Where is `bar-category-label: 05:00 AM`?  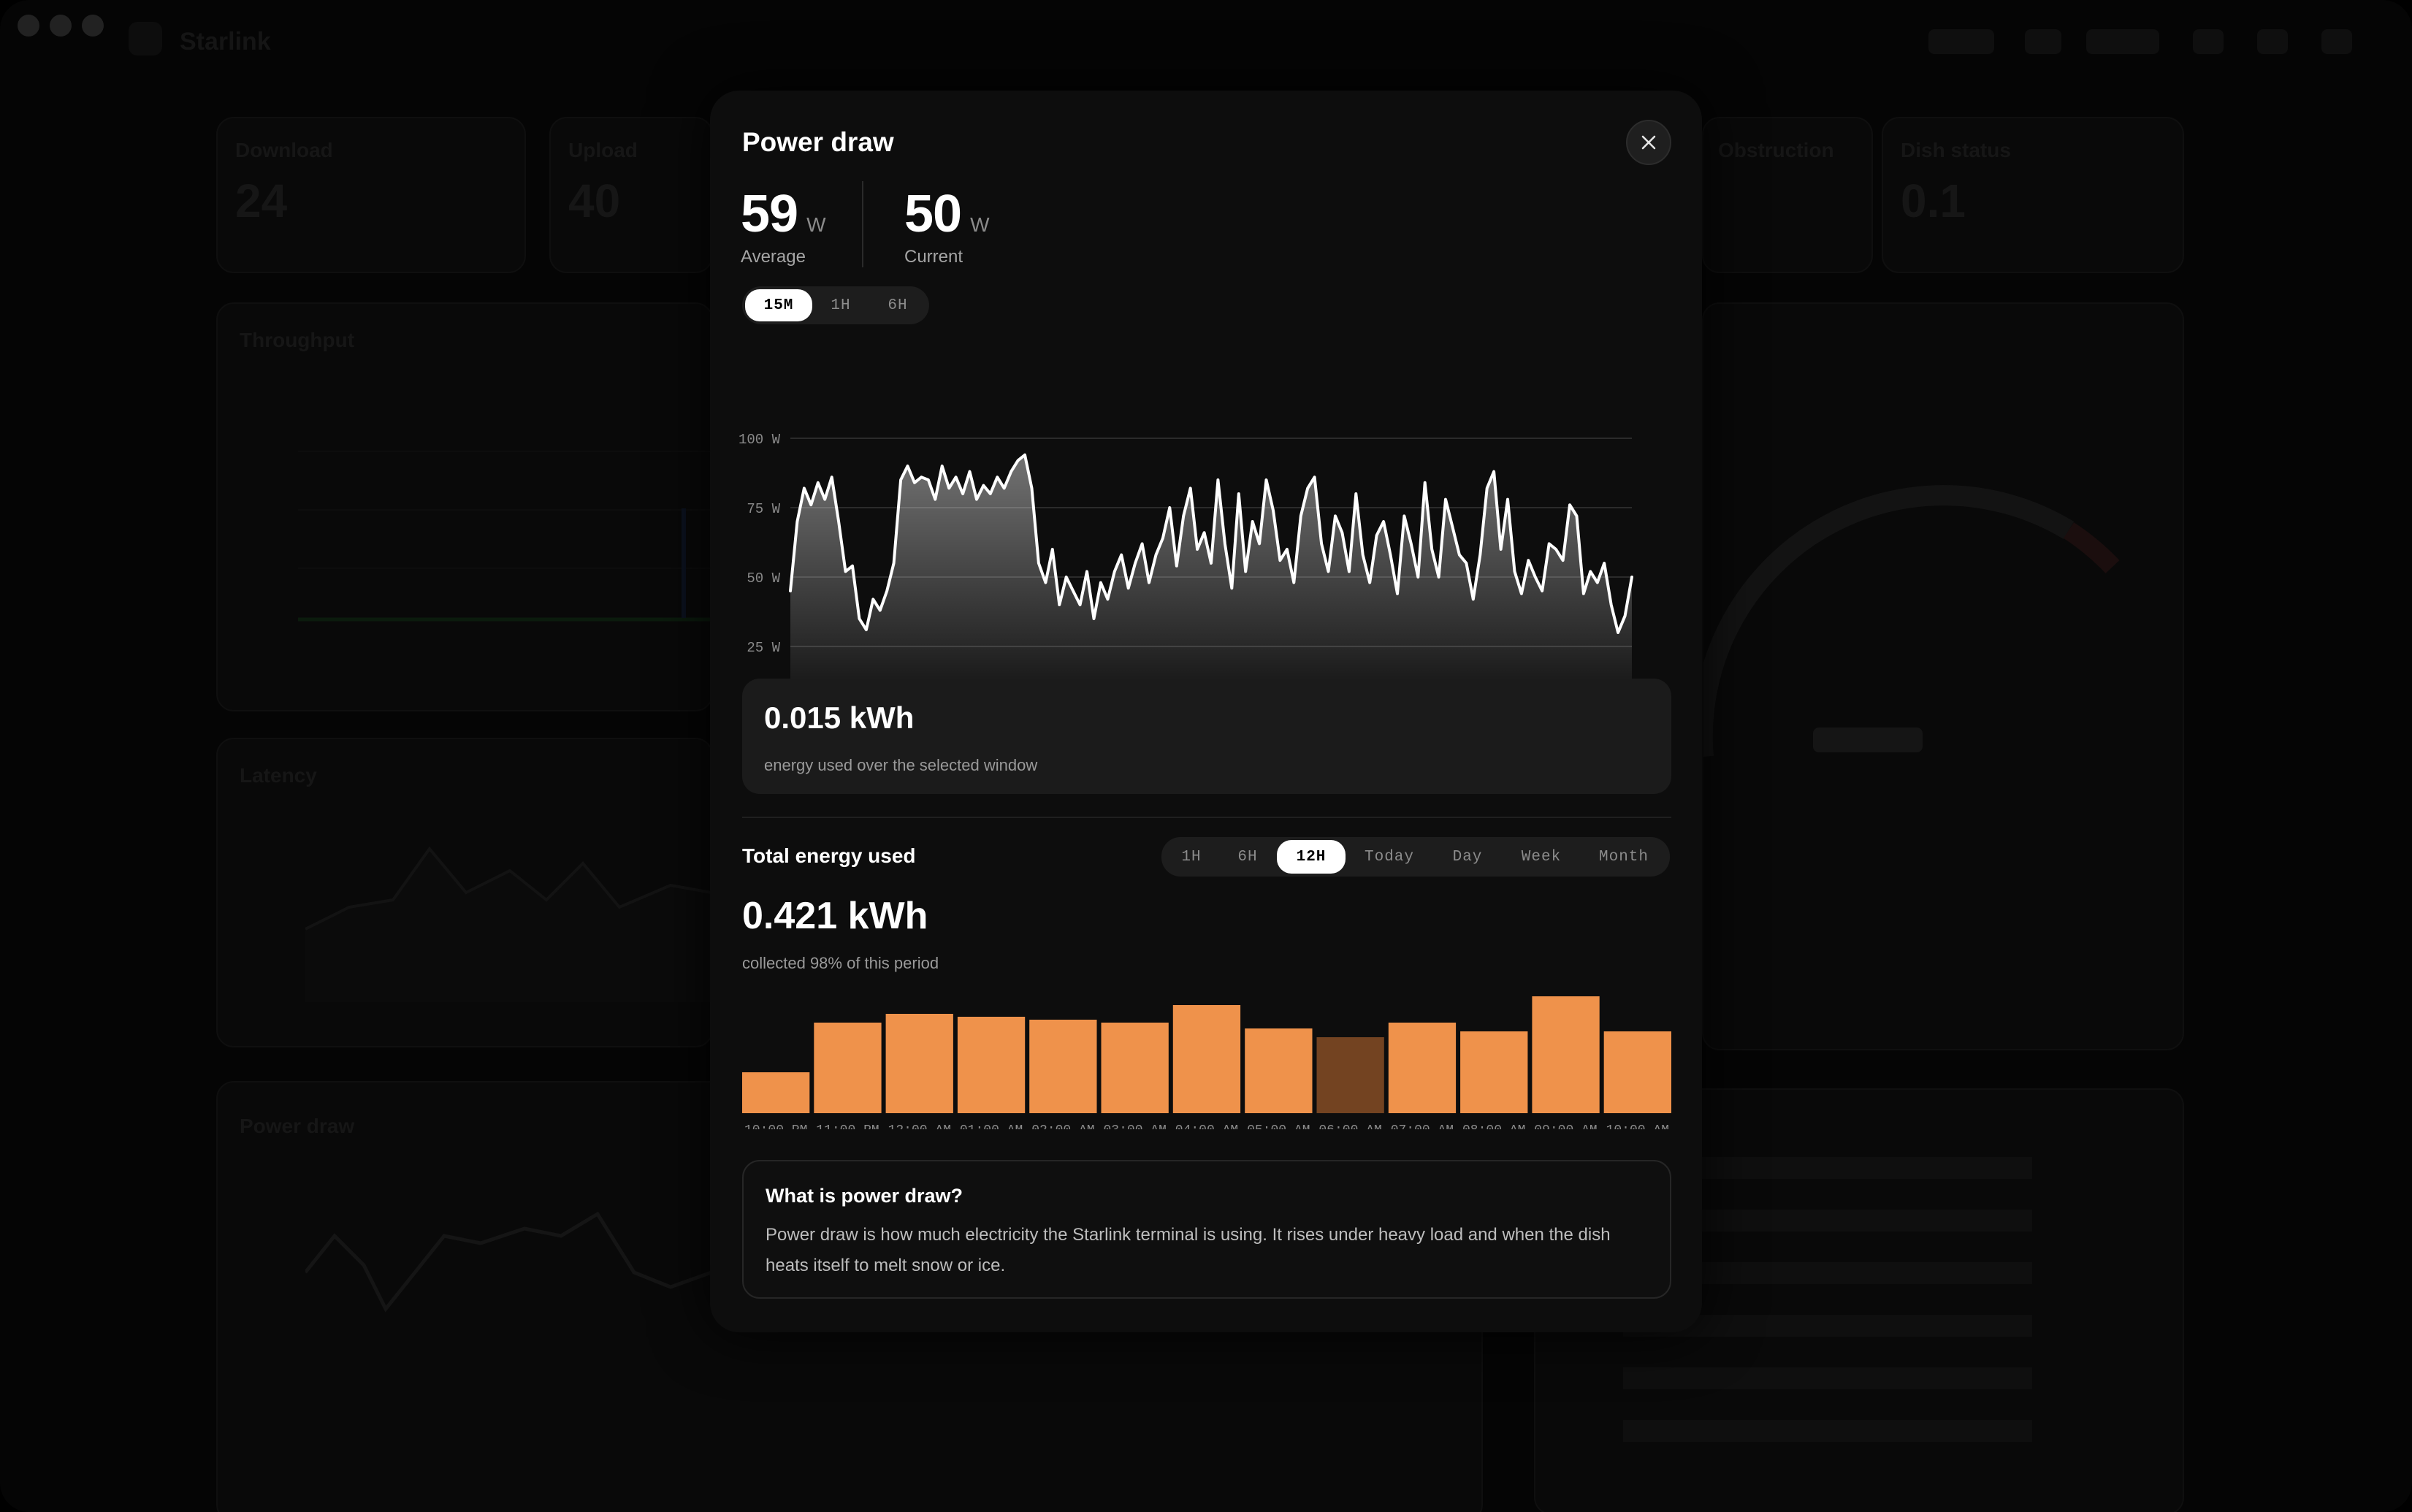 bar-category-label: 05:00 AM is located at coordinates (1278, 1126).